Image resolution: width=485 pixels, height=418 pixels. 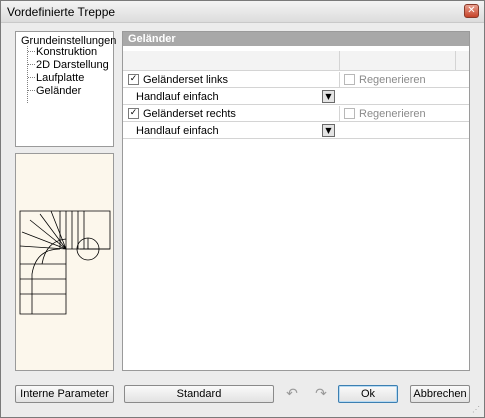 I want to click on grid-header, so click(x=296, y=61).